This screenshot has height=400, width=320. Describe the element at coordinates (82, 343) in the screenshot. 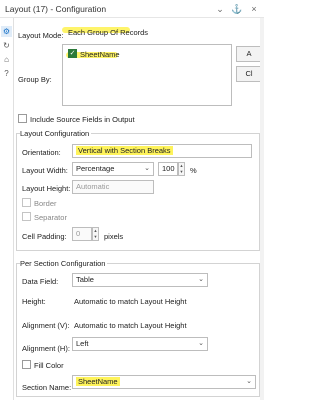

I see `alignment-h-value: Left` at that location.